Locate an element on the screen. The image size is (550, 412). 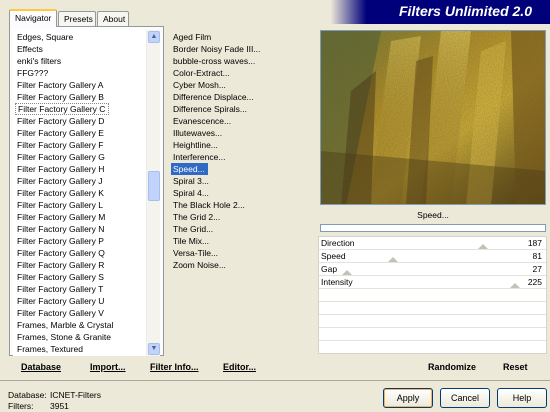
category-item: Filter Factory Gallery Q is located at coordinates (80, 253).